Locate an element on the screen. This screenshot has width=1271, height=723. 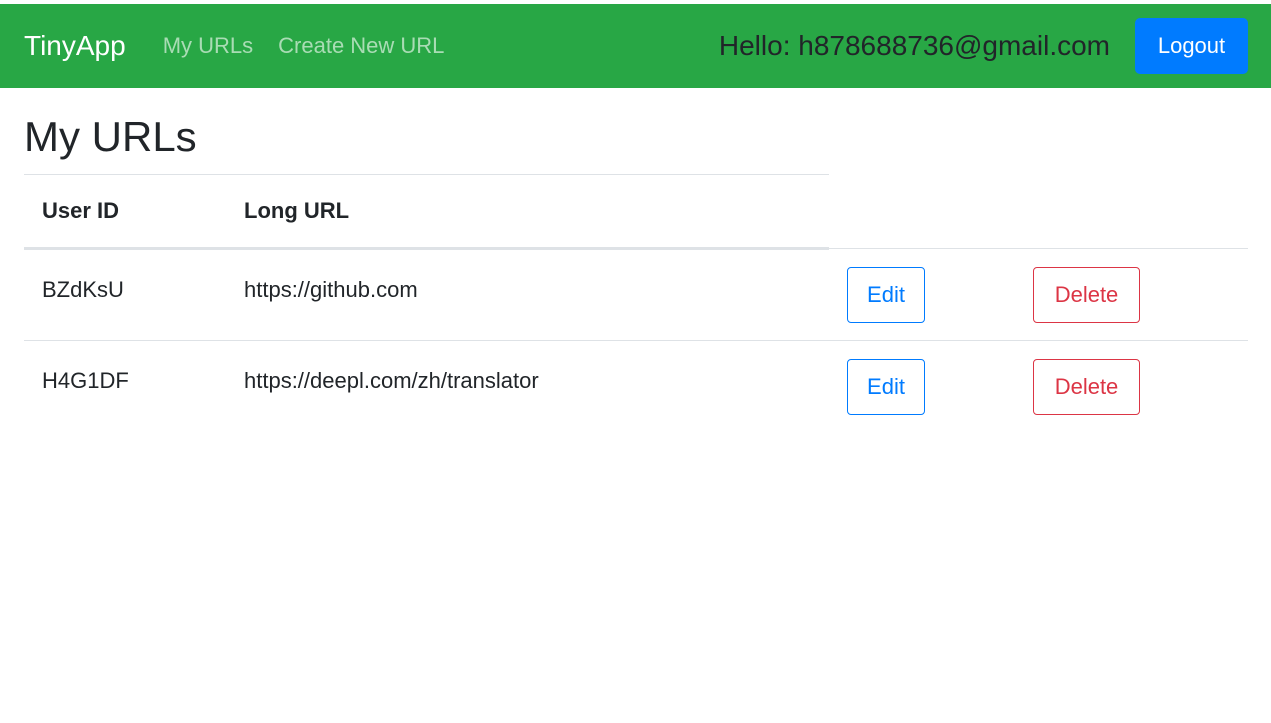
long-url-text: https://deepl.com/zh/translator is located at coordinates (391, 380).